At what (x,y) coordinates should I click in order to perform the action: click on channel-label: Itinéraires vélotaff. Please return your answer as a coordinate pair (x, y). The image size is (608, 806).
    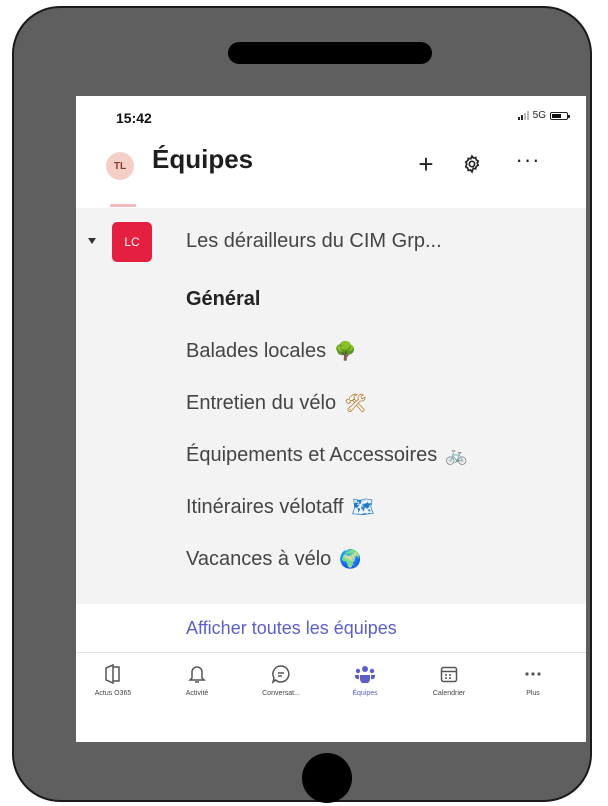
    Looking at the image, I should click on (265, 507).